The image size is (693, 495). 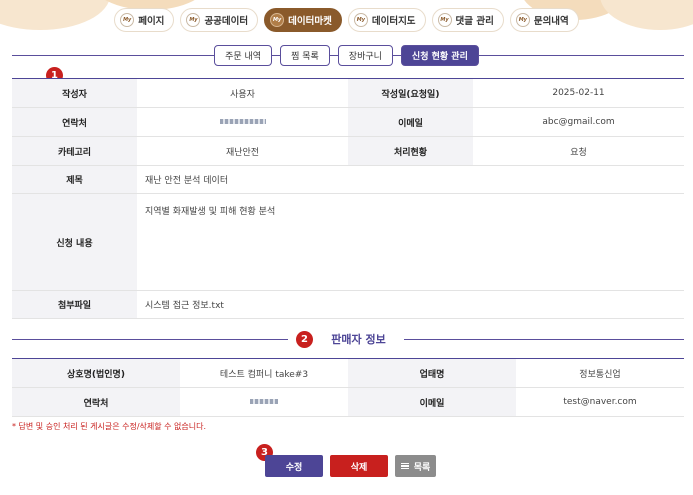 I want to click on business-value: 정보통신업, so click(x=600, y=373).